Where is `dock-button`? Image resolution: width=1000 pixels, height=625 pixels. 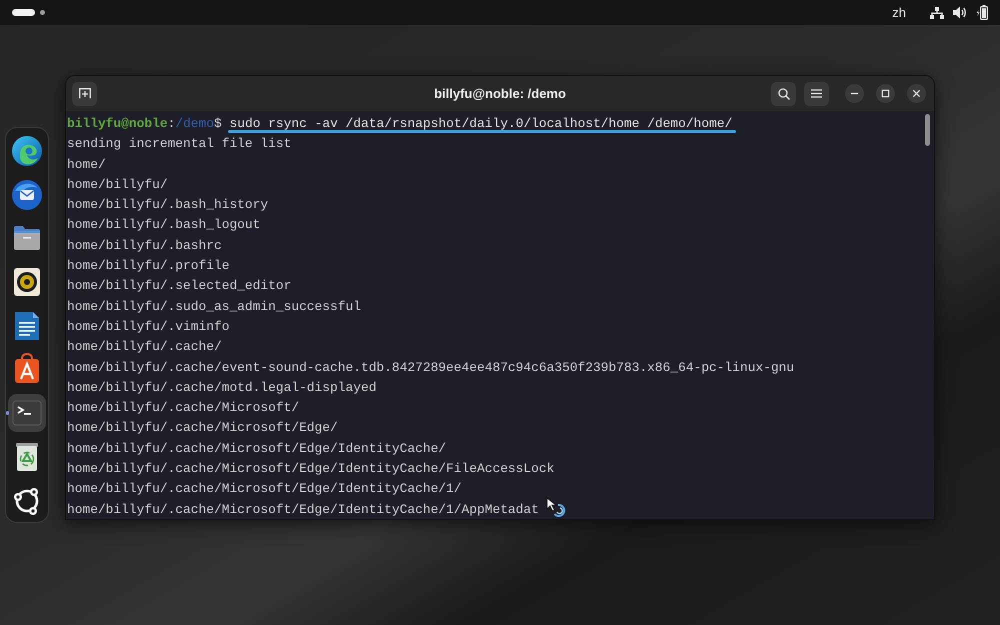
dock-button is located at coordinates (27, 413).